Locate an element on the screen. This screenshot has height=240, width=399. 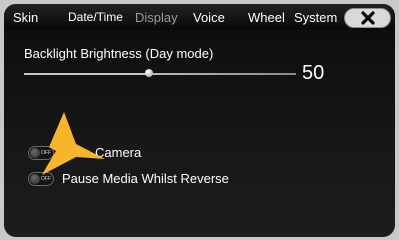
camera-label: Camera is located at coordinates (118, 152).